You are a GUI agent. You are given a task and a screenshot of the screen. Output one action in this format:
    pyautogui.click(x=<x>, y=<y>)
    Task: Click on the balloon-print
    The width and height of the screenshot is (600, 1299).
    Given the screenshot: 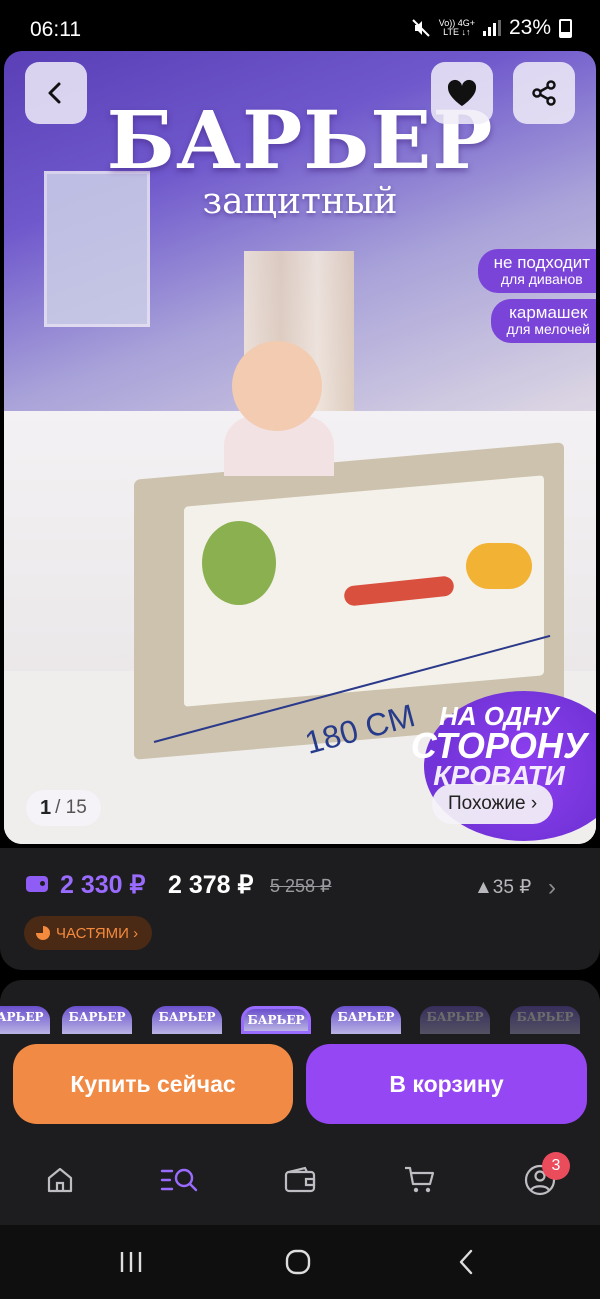 What is the action you would take?
    pyautogui.click(x=239, y=563)
    